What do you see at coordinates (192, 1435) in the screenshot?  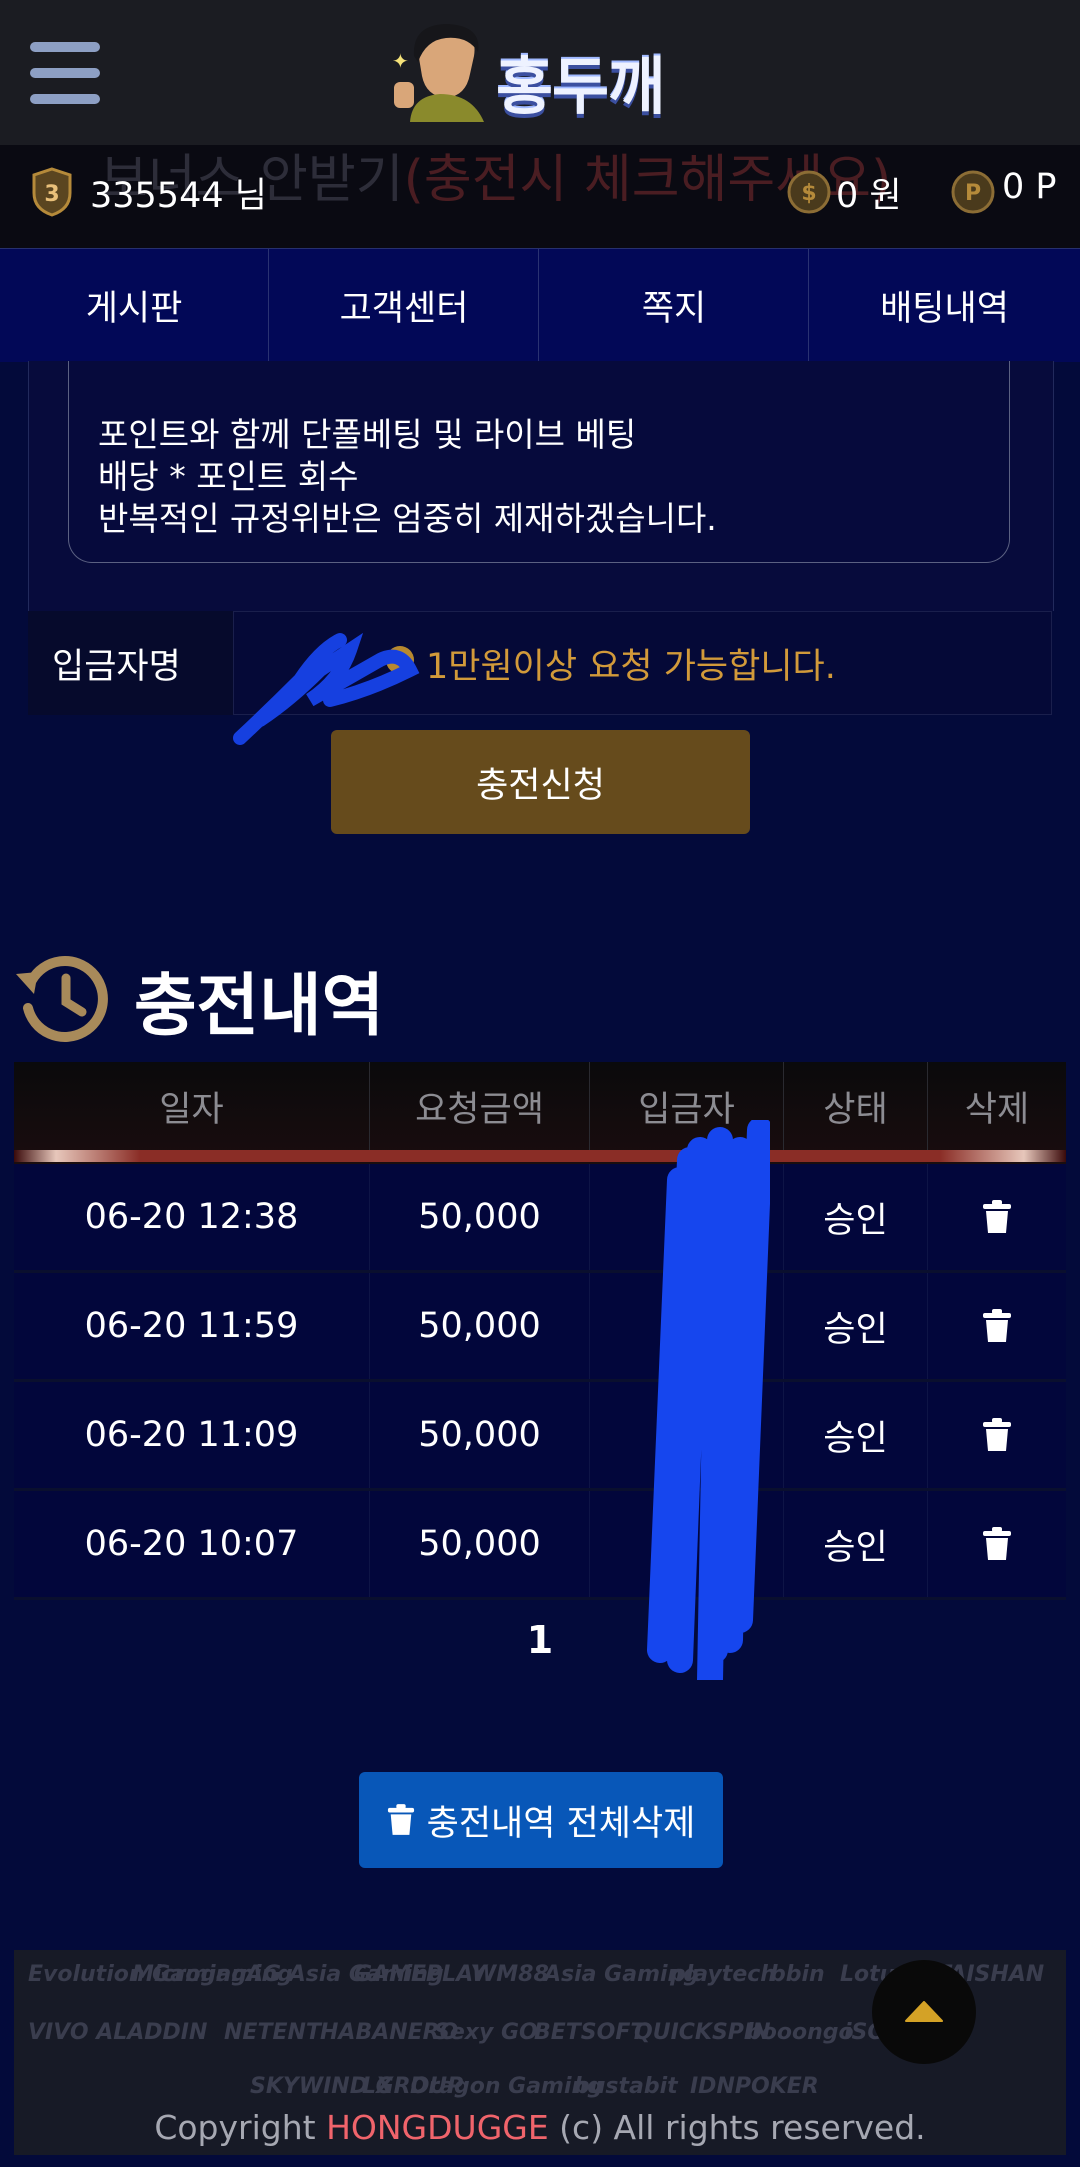 I see `cell-date: 06-20 11:09` at bounding box center [192, 1435].